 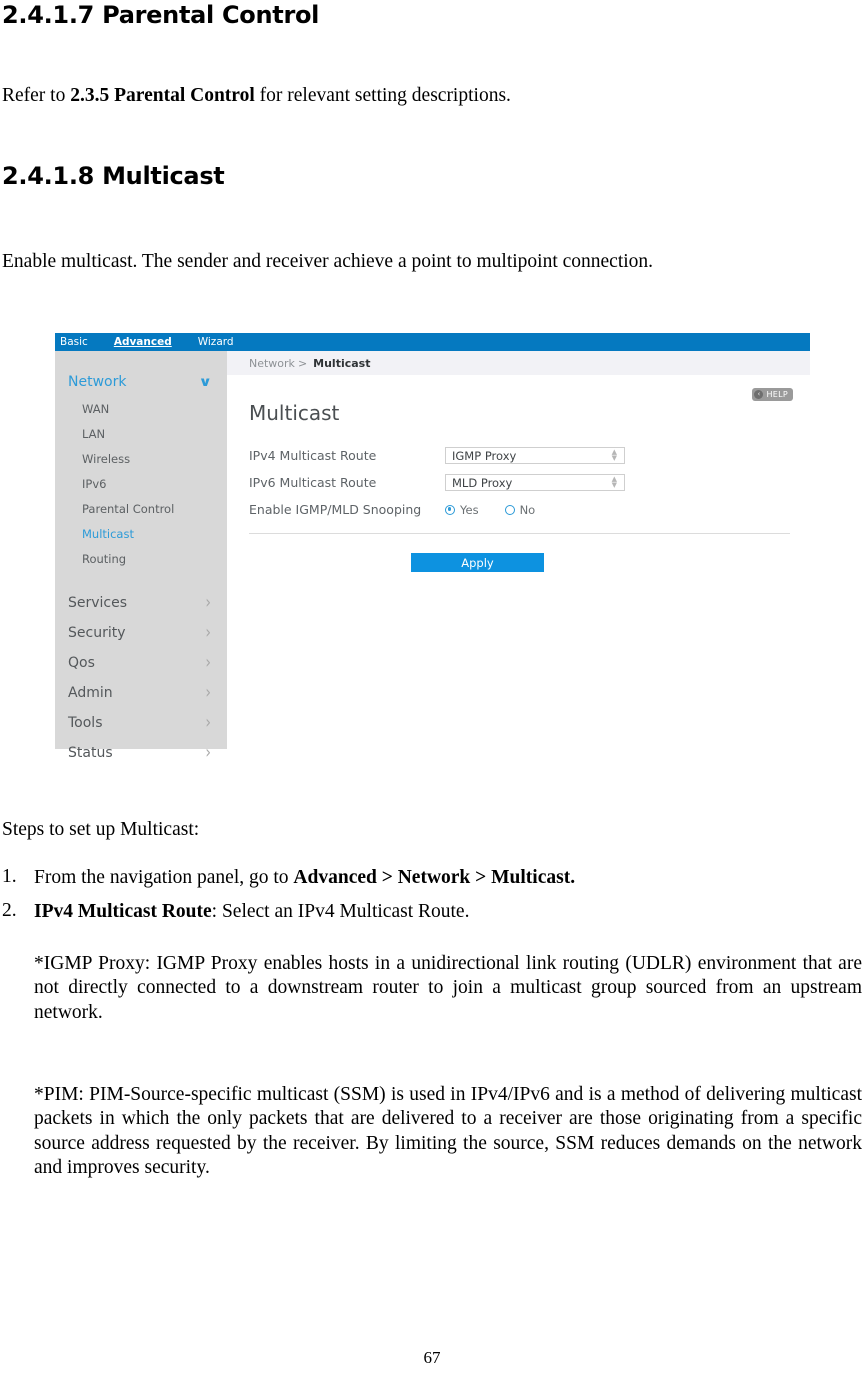 What do you see at coordinates (759, 394) in the screenshot?
I see `back-arrow-icon: ‹` at bounding box center [759, 394].